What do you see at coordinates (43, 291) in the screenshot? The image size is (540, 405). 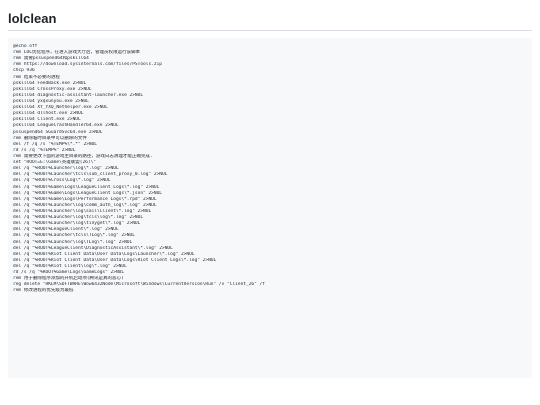 I see `code-line: rem 修改进程的优先级为最低` at bounding box center [43, 291].